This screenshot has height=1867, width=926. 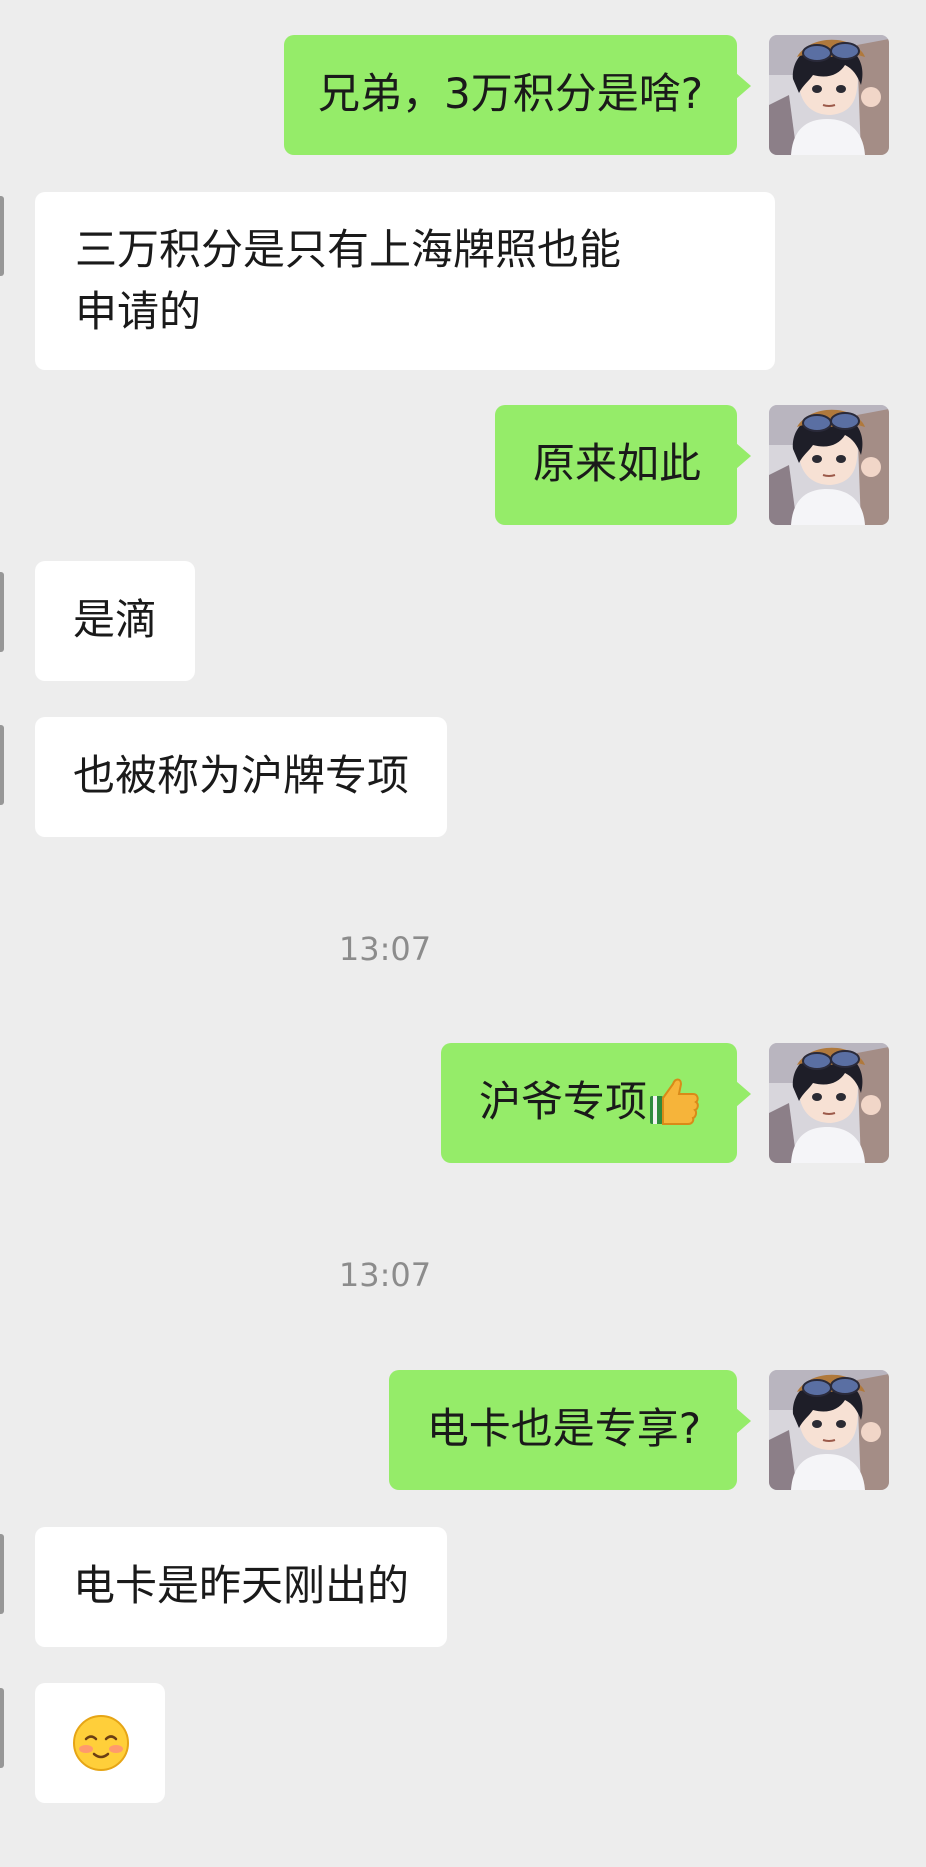 I want to click on message-text-line: 申请的, so click(x=138, y=311).